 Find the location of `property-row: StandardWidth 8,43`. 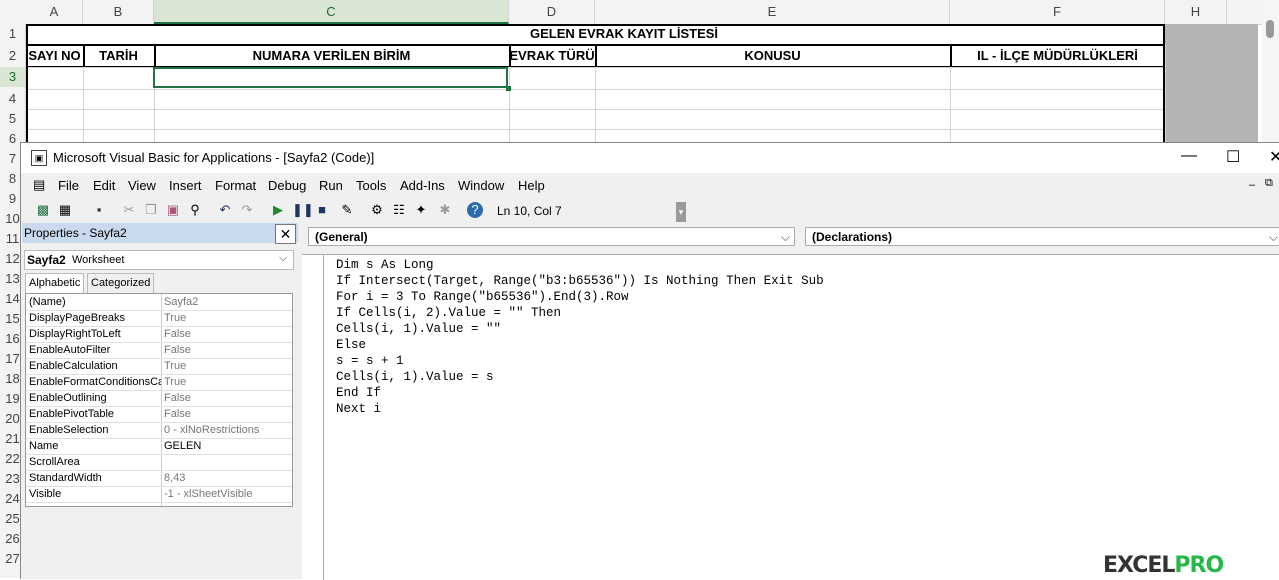

property-row: StandardWidth 8,43 is located at coordinates (159, 478).